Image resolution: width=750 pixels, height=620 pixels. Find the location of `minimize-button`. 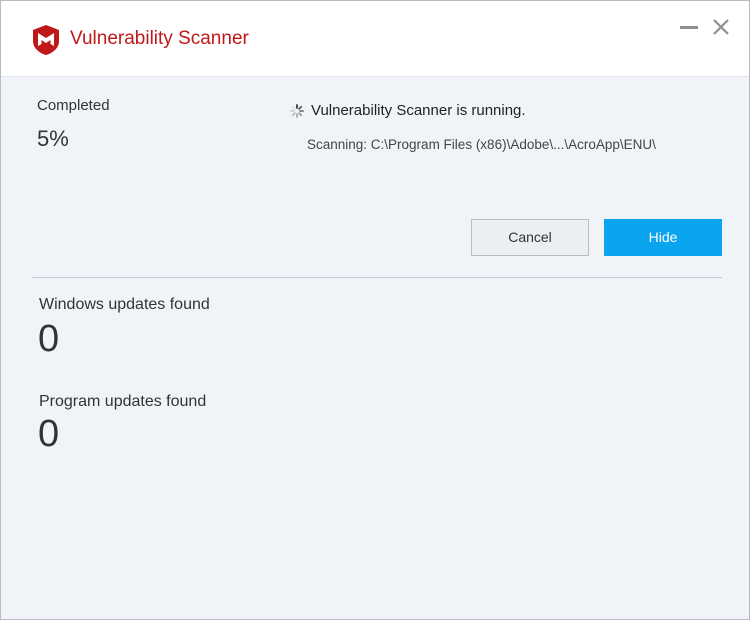

minimize-button is located at coordinates (689, 27).